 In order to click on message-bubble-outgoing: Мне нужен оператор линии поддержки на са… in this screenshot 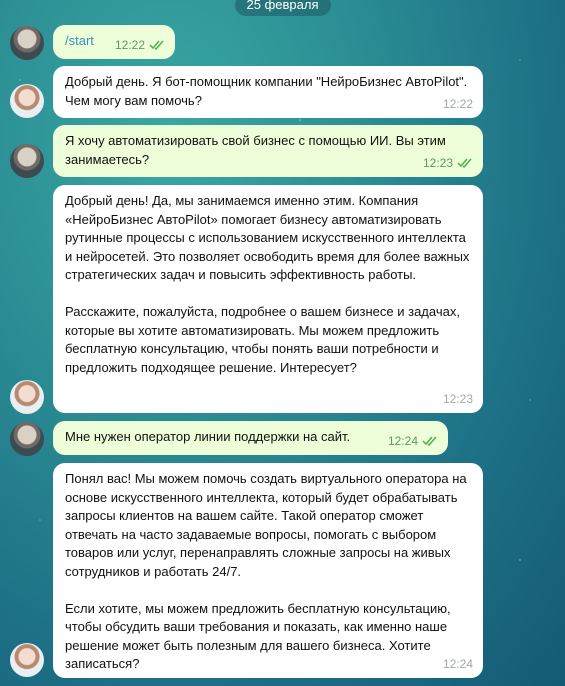, I will do `click(250, 438)`.